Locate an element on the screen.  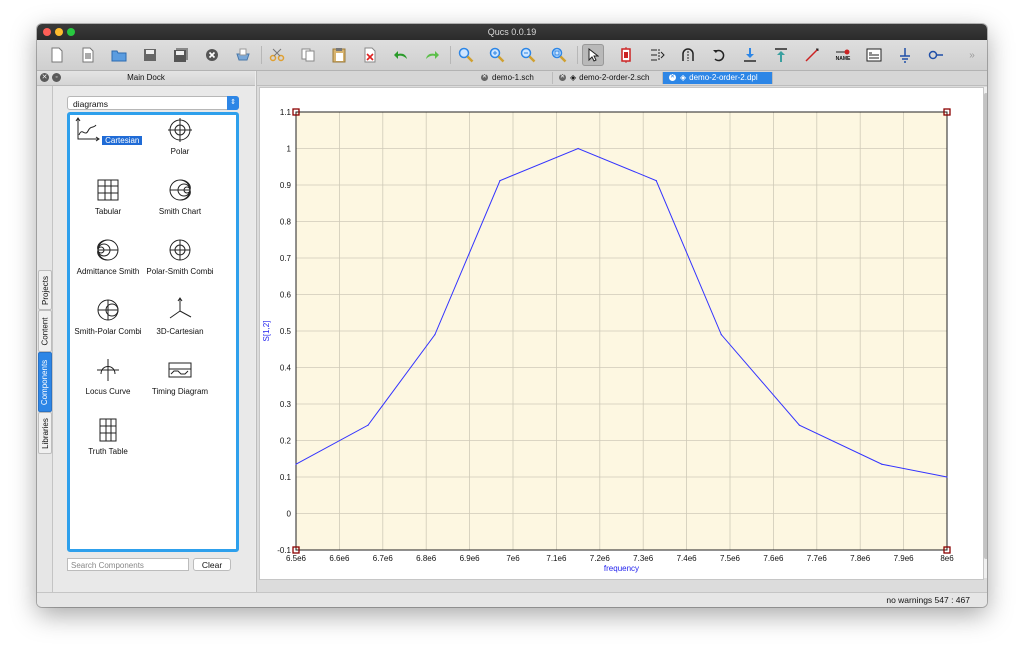
cut-icon is located at coordinates (277, 55).